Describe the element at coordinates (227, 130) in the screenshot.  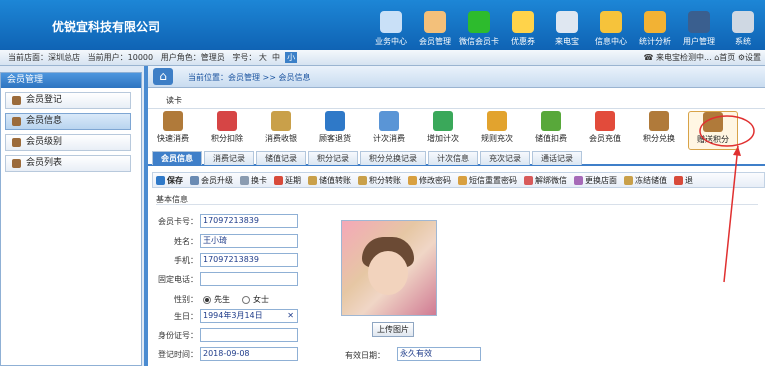
I see `toolbar-button: 积分扣除` at that location.